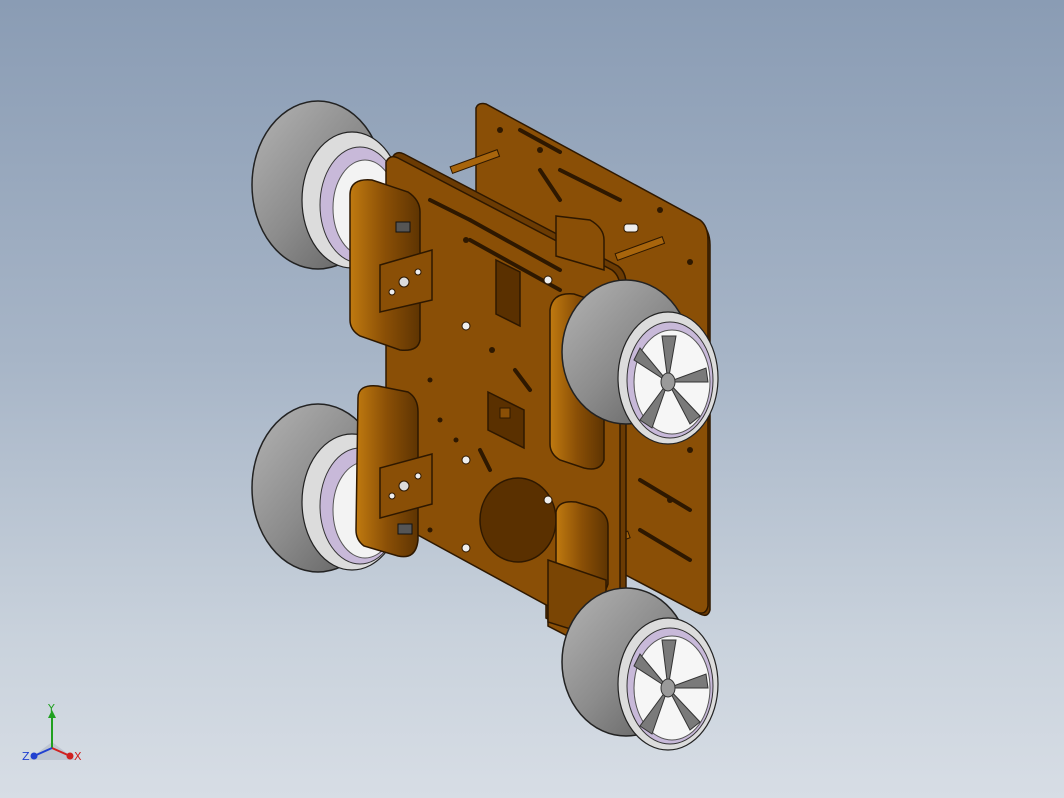 This screenshot has height=798, width=1064. I want to click on axis-triad-icon: Y X Z, so click(52, 732).